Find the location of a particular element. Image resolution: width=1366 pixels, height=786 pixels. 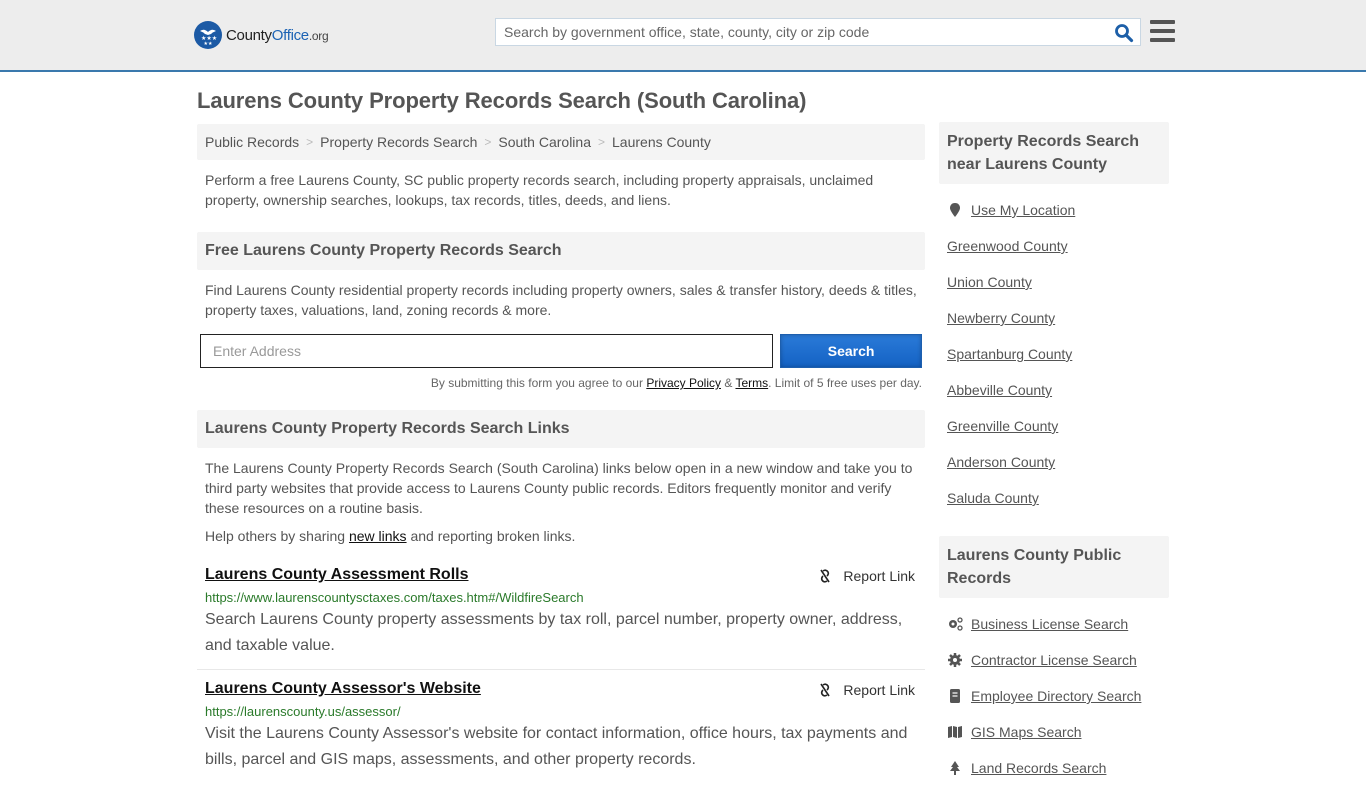

nearby-county-link: Saluda County is located at coordinates (993, 498).